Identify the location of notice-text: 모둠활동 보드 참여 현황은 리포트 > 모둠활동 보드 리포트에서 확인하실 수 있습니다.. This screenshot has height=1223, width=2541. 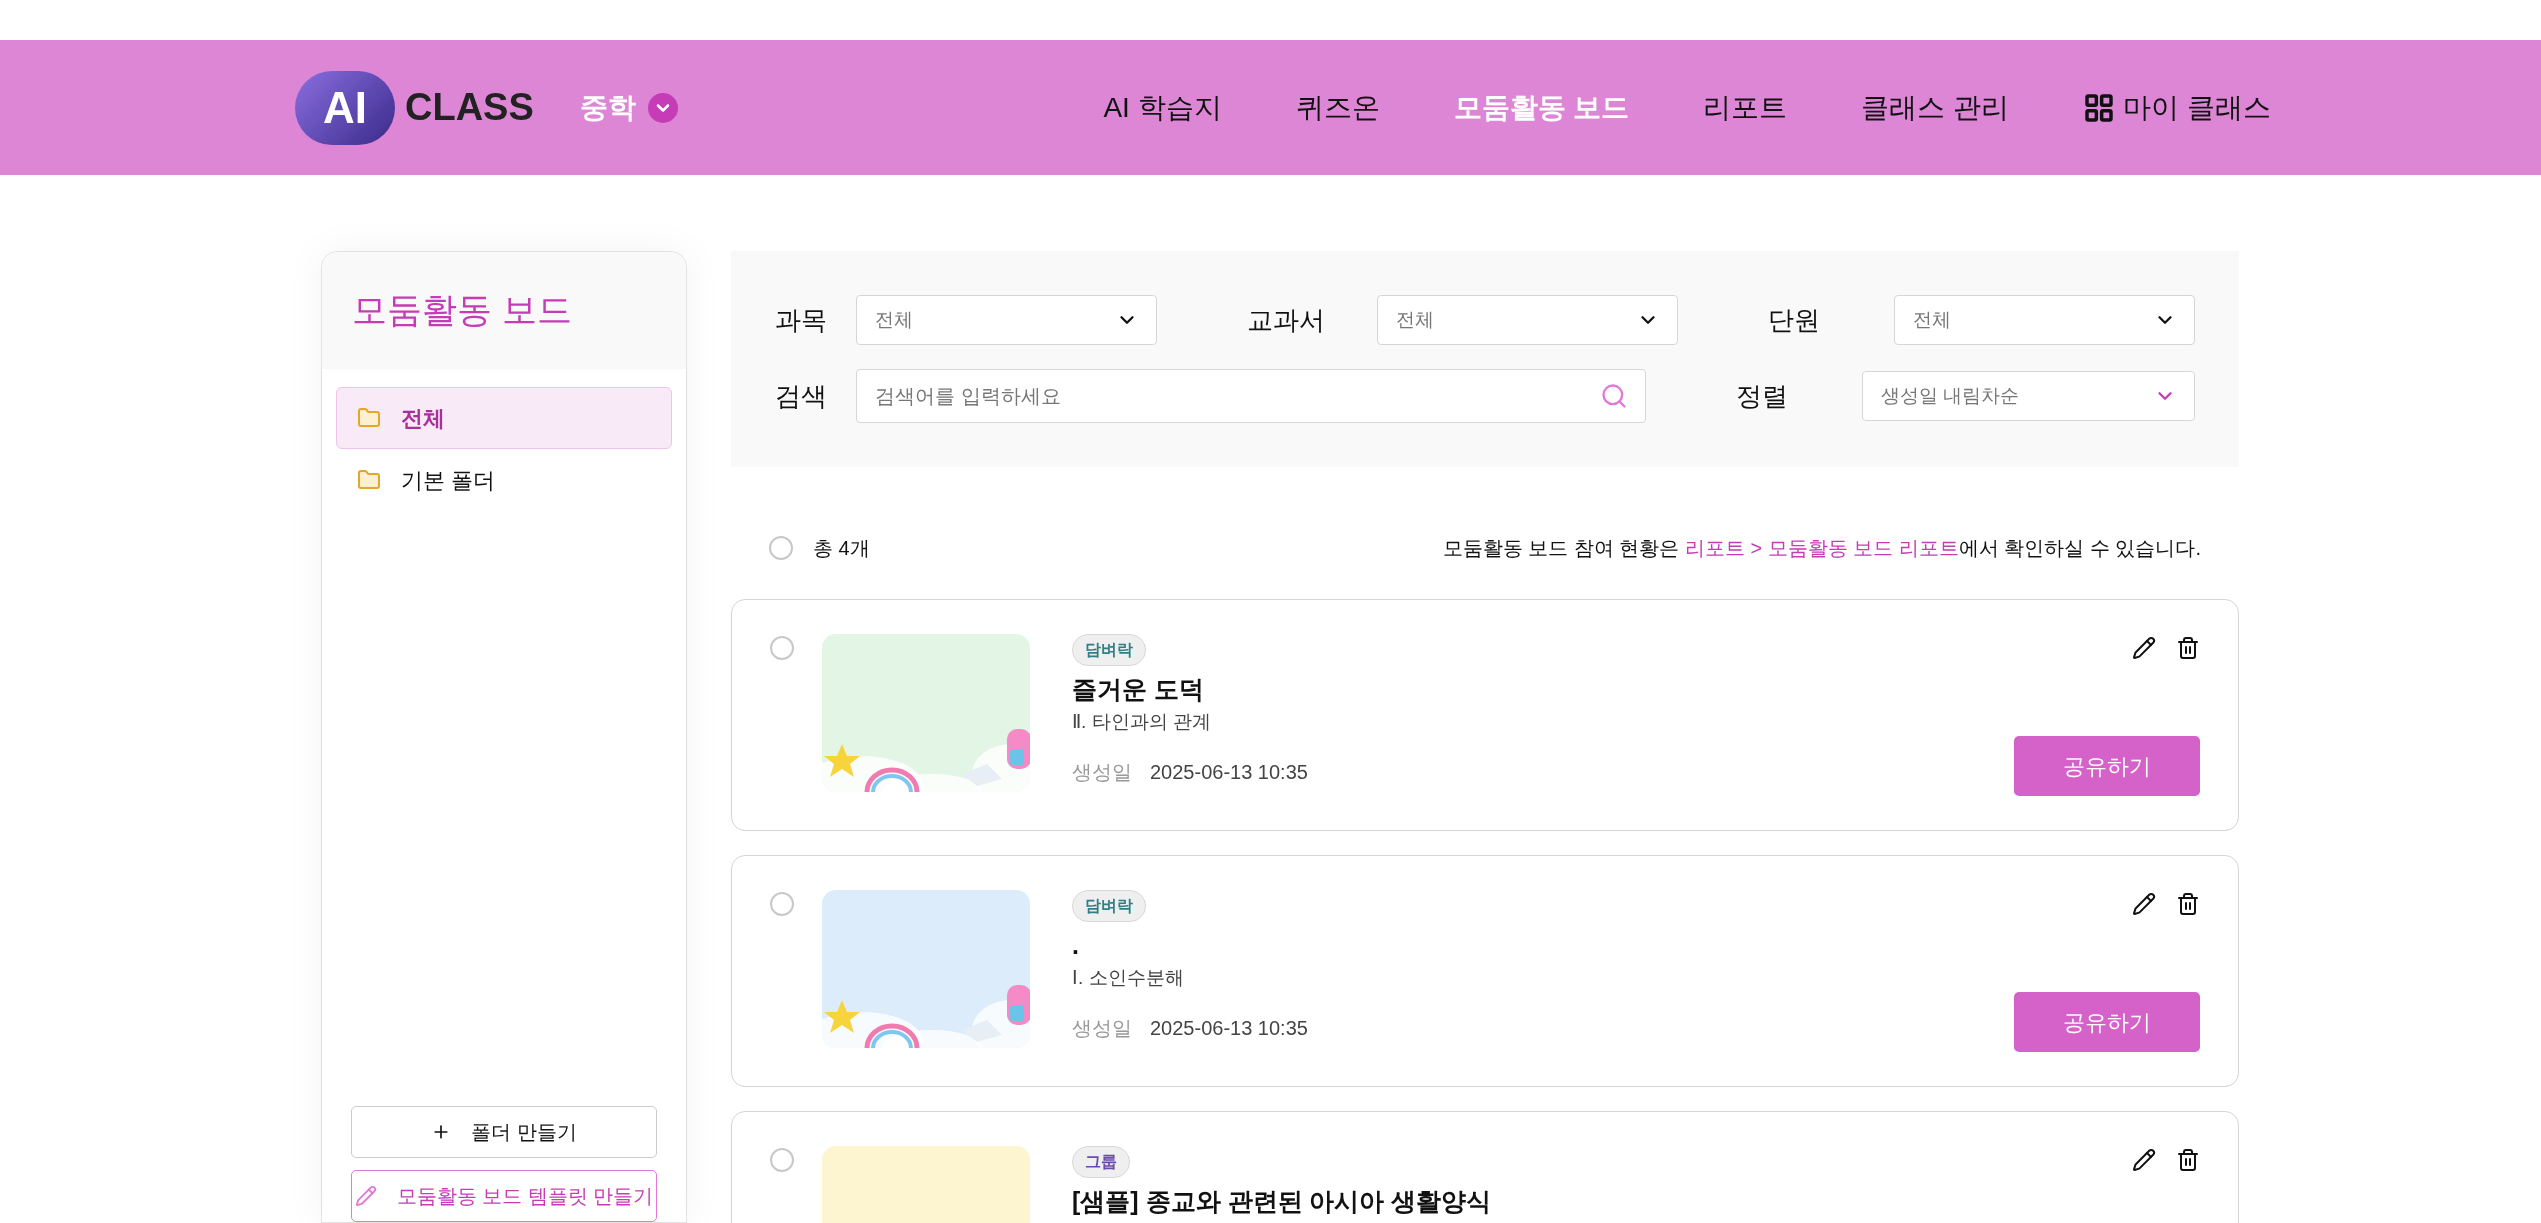
(1821, 548).